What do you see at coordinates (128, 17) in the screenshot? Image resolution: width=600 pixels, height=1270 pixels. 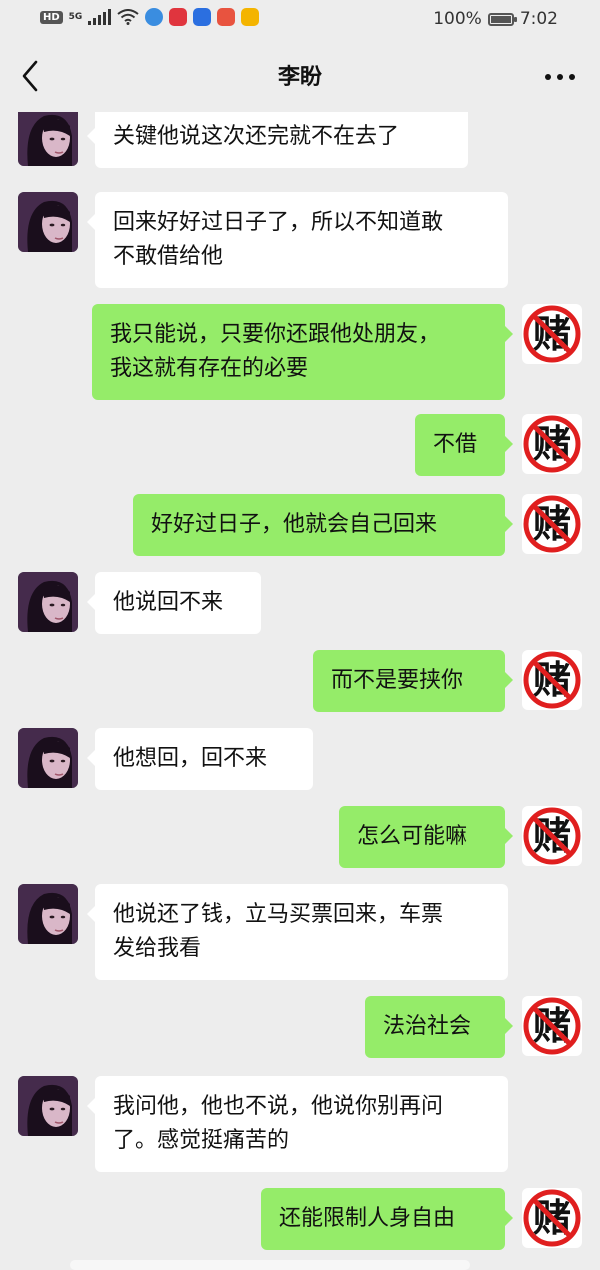 I see `wifi-icon` at bounding box center [128, 17].